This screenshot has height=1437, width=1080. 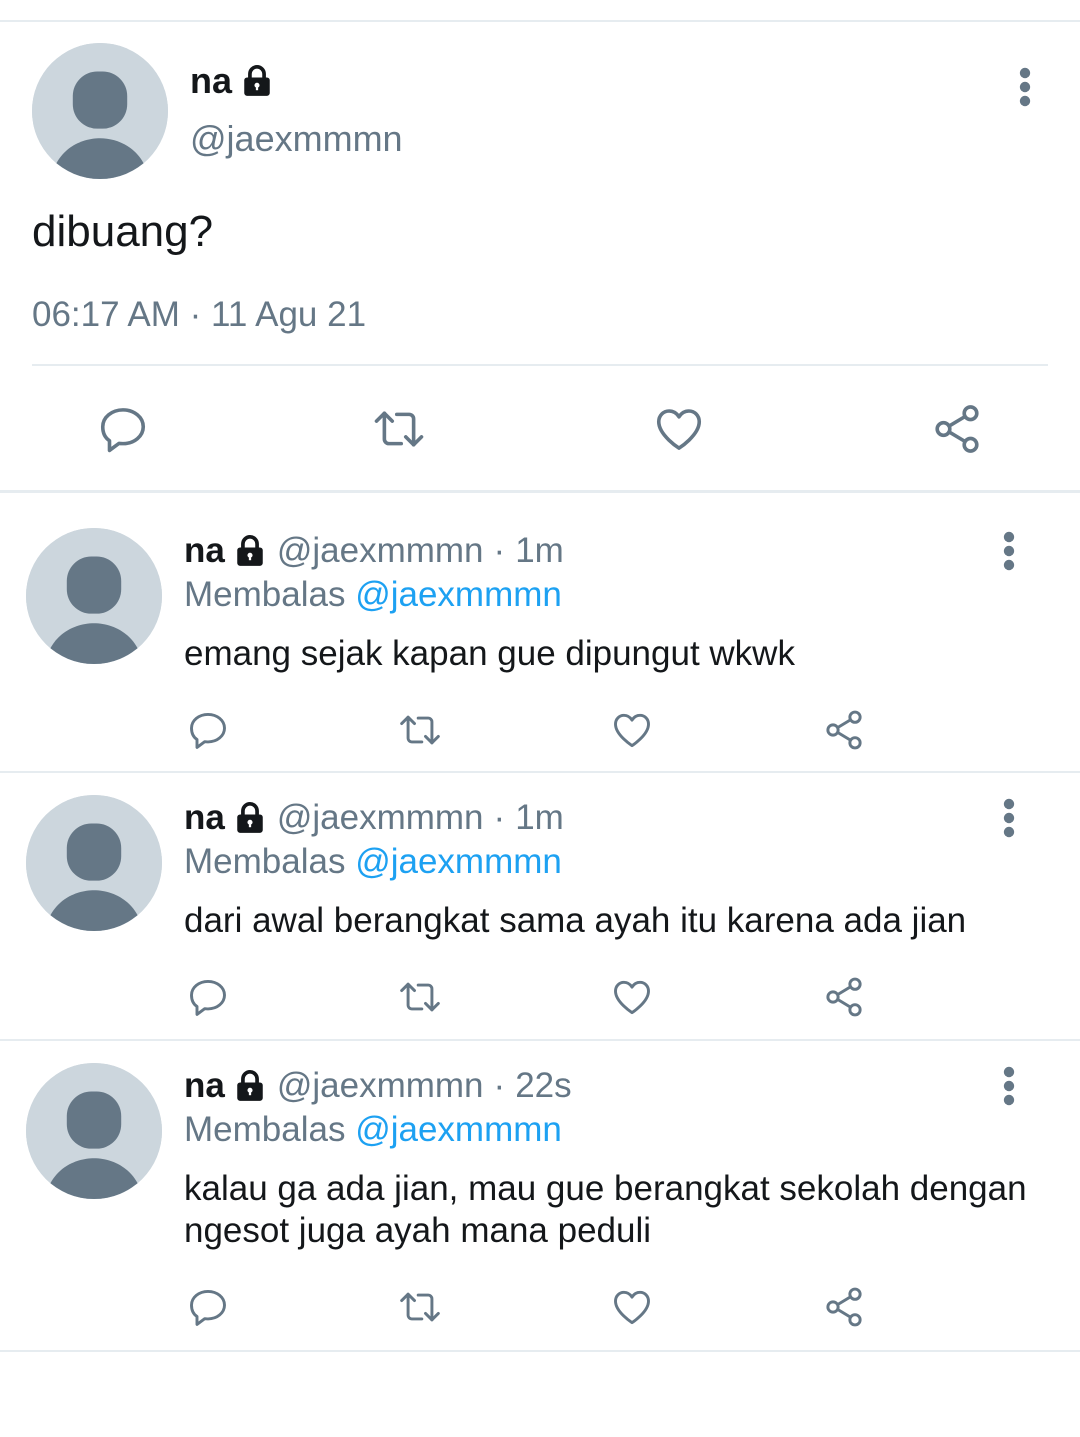 What do you see at coordinates (540, 365) in the screenshot?
I see `divider` at bounding box center [540, 365].